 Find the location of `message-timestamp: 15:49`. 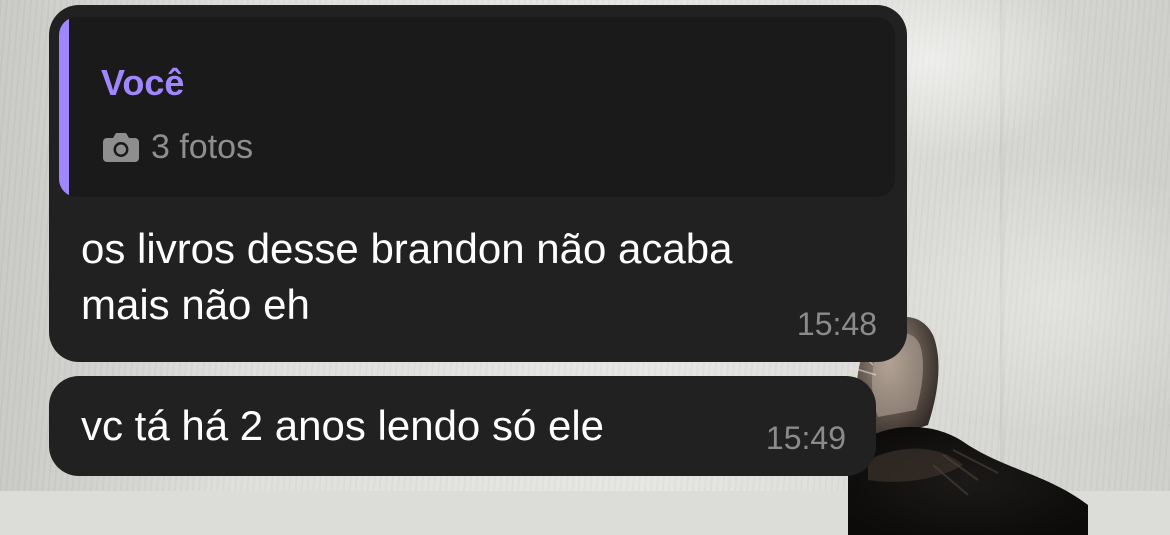

message-timestamp: 15:49 is located at coordinates (805, 438).